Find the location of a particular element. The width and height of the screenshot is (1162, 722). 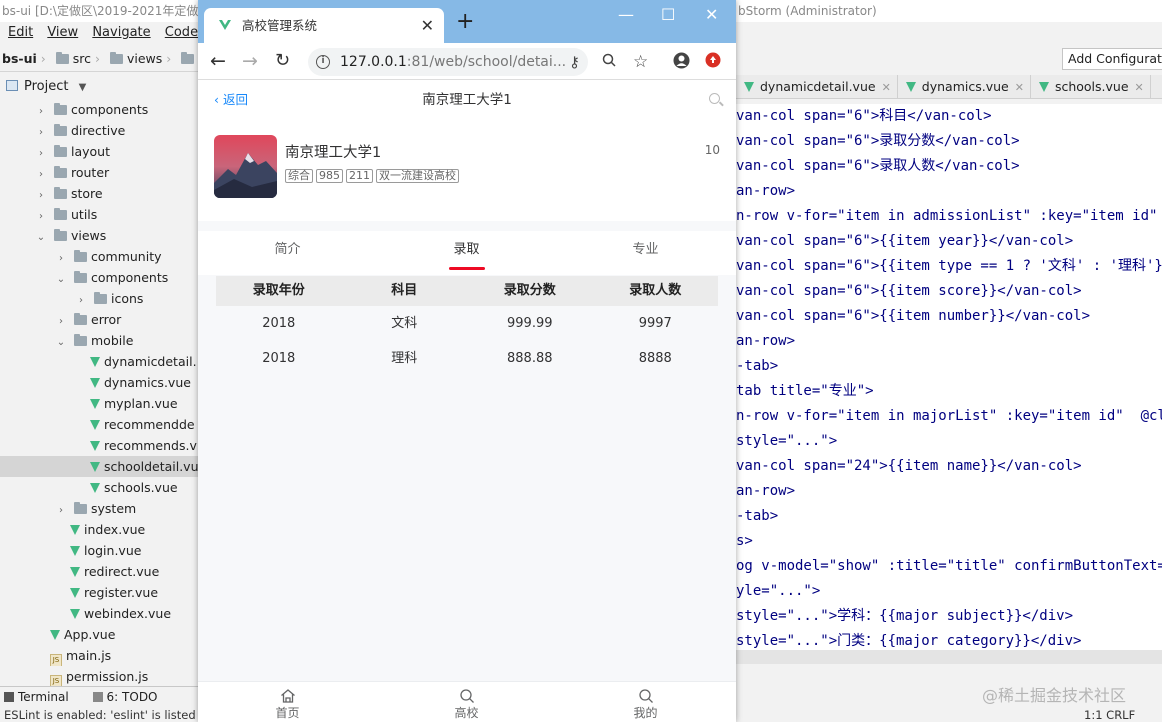

project-icon is located at coordinates (12, 85).